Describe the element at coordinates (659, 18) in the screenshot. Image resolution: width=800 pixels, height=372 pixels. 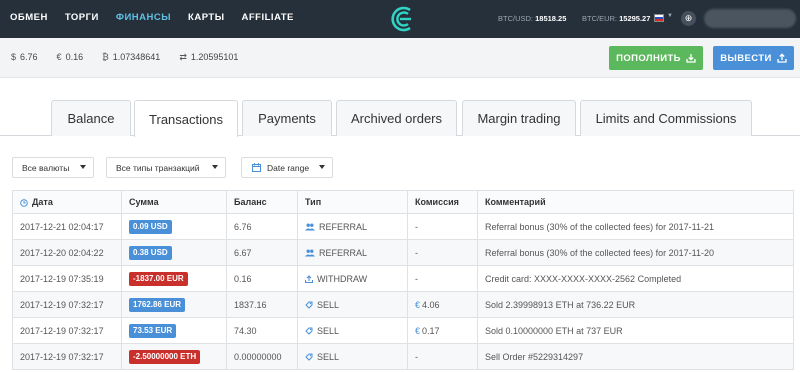
I see `language-flag-icon` at that location.